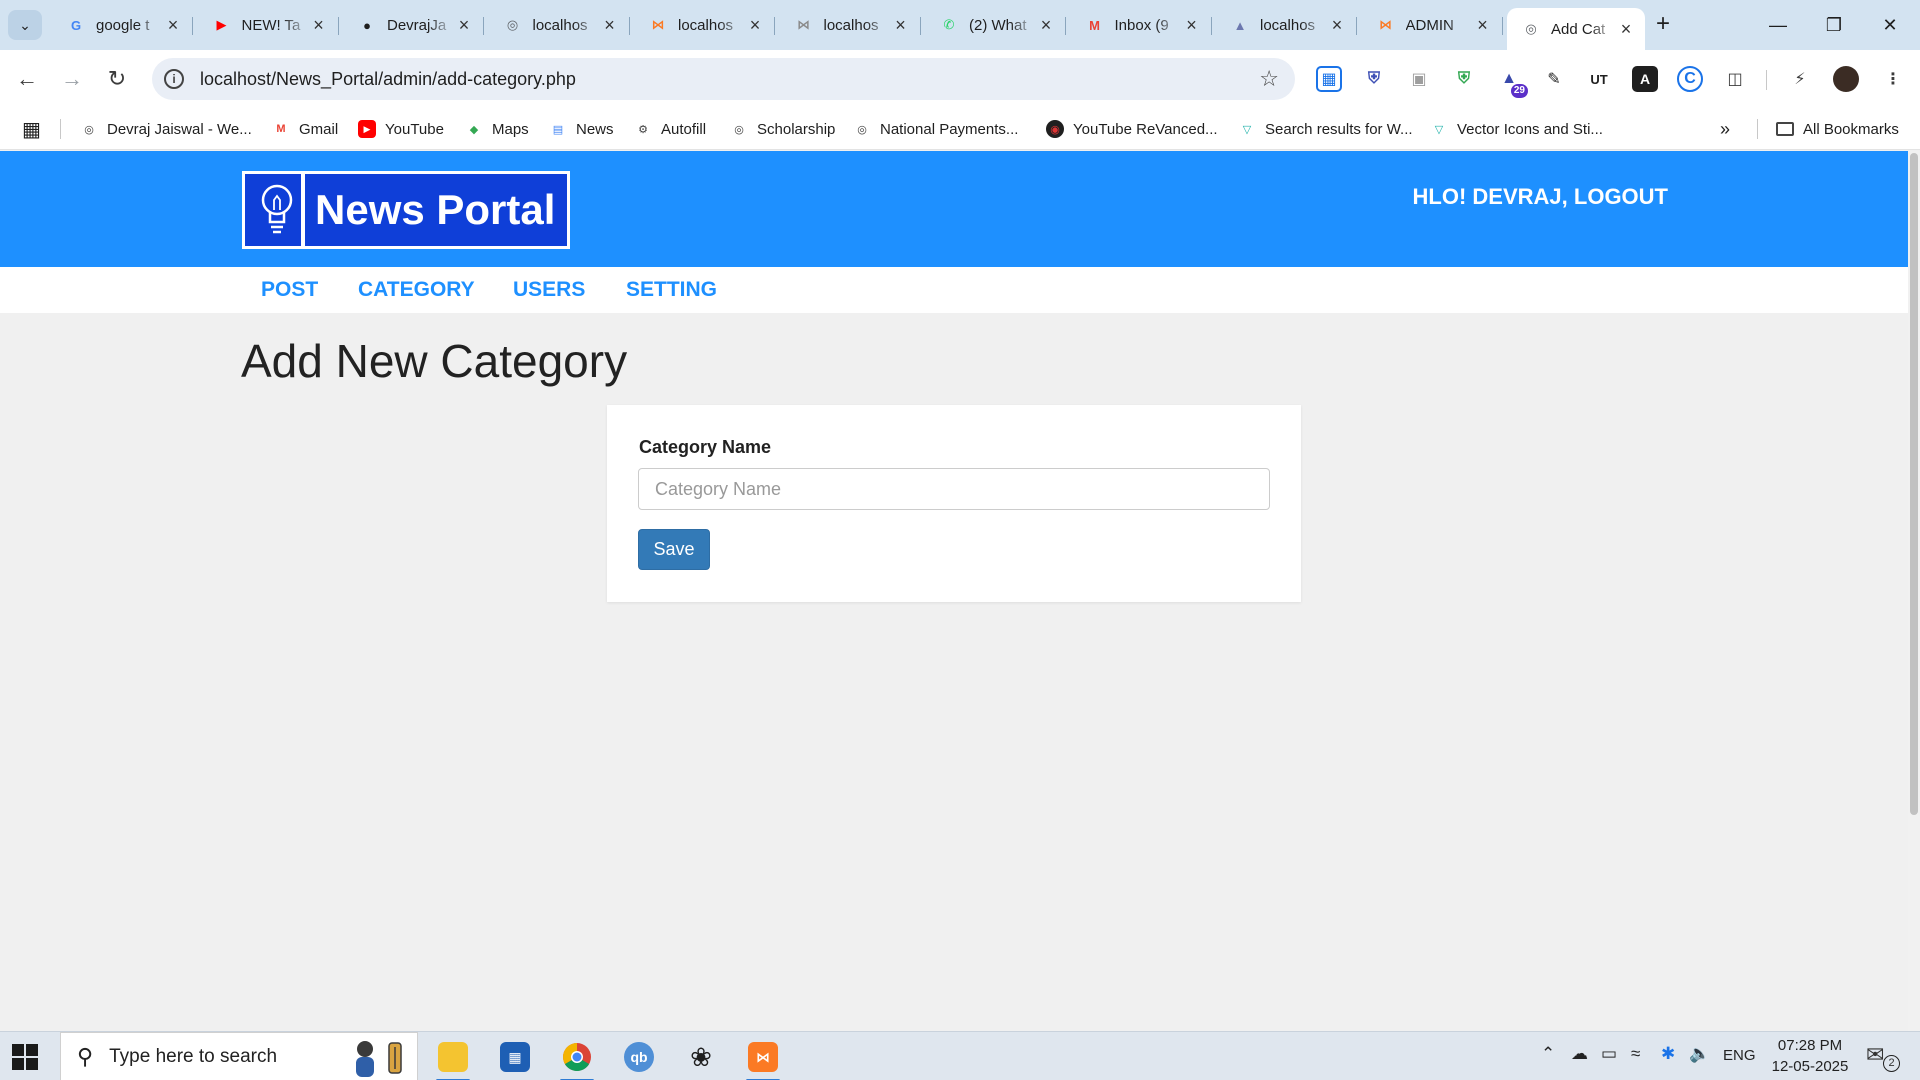 This screenshot has width=1920, height=1080. What do you see at coordinates (1540, 197) in the screenshot?
I see `greeting-logout-link: HLO! DEVRAJ, LOGOUT` at bounding box center [1540, 197].